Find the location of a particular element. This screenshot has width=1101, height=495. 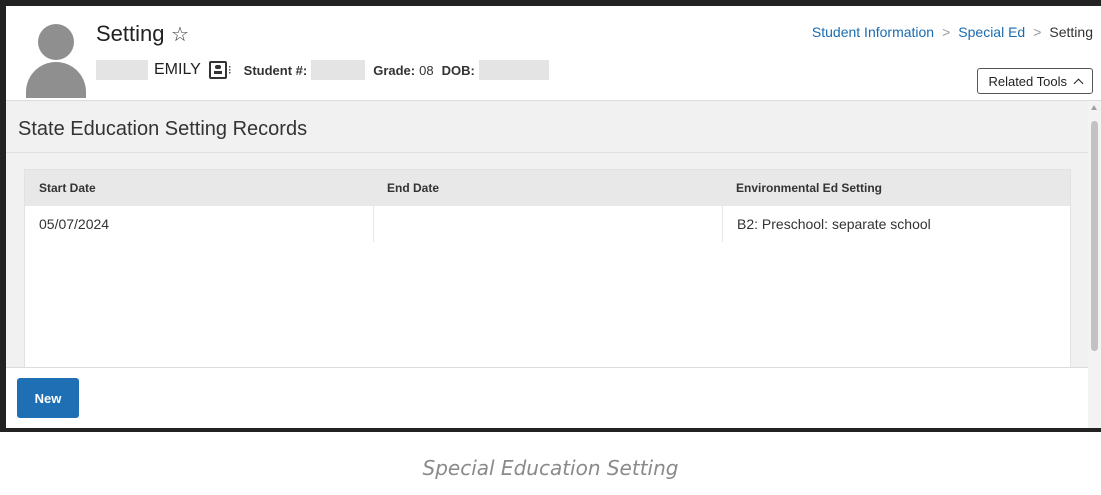

breadcrumb-setting: Setting is located at coordinates (1071, 32).